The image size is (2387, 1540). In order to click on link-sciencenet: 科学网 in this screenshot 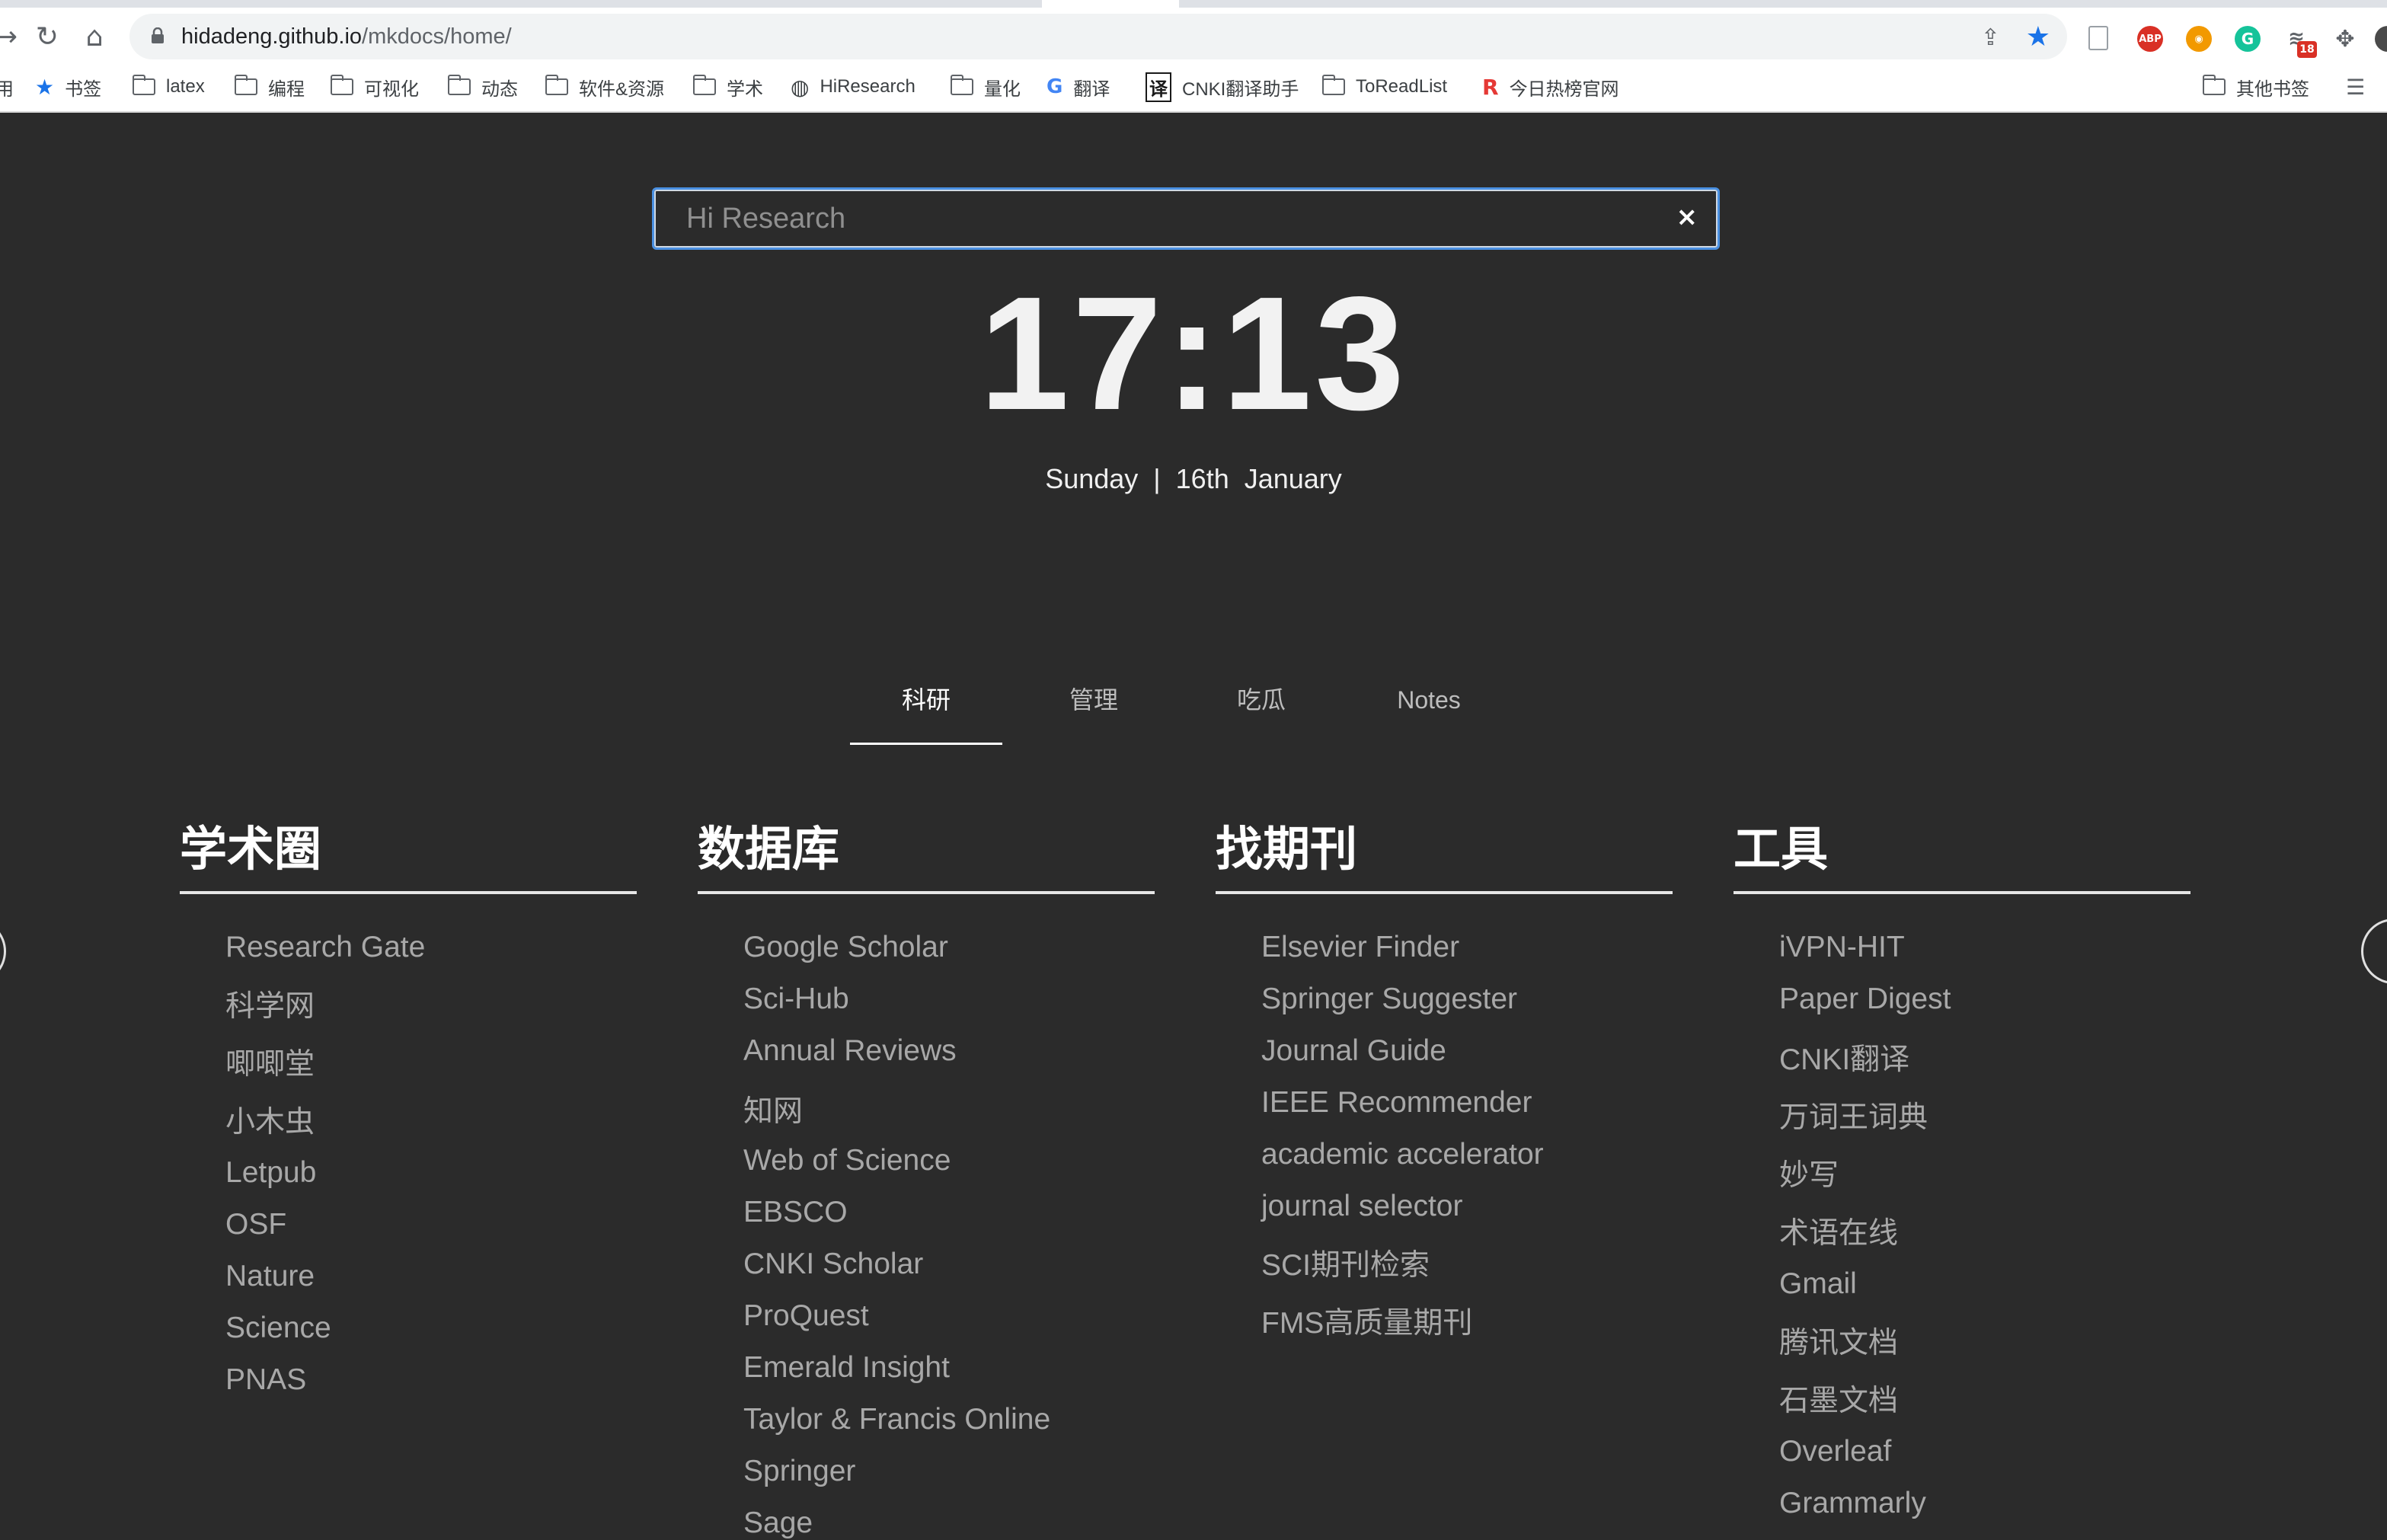, I will do `click(270, 1003)`.